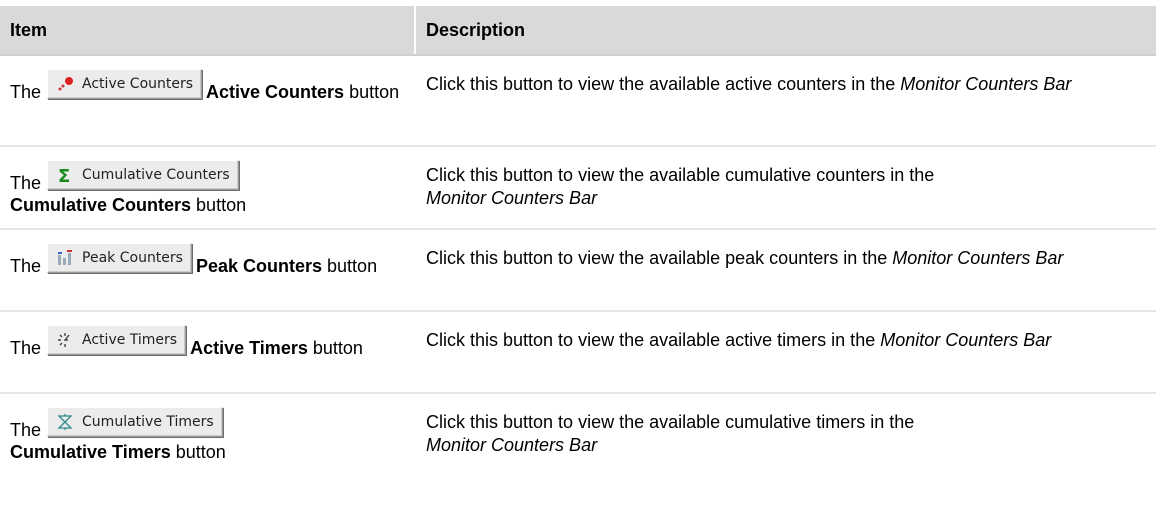 Image resolution: width=1160 pixels, height=529 pixels. I want to click on header-description: Description, so click(476, 30).